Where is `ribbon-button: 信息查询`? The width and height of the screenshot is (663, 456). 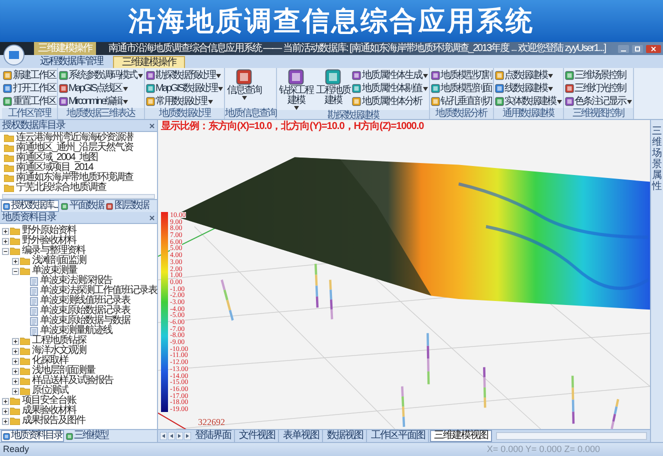
ribbon-button: 信息查询 is located at coordinates (244, 88).